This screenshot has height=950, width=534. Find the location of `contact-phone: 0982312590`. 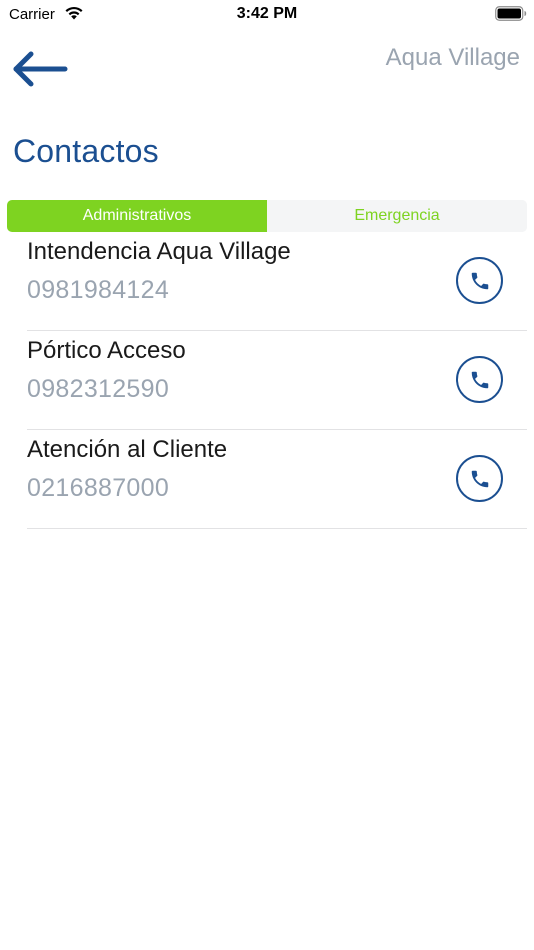

contact-phone: 0982312590 is located at coordinates (98, 389).